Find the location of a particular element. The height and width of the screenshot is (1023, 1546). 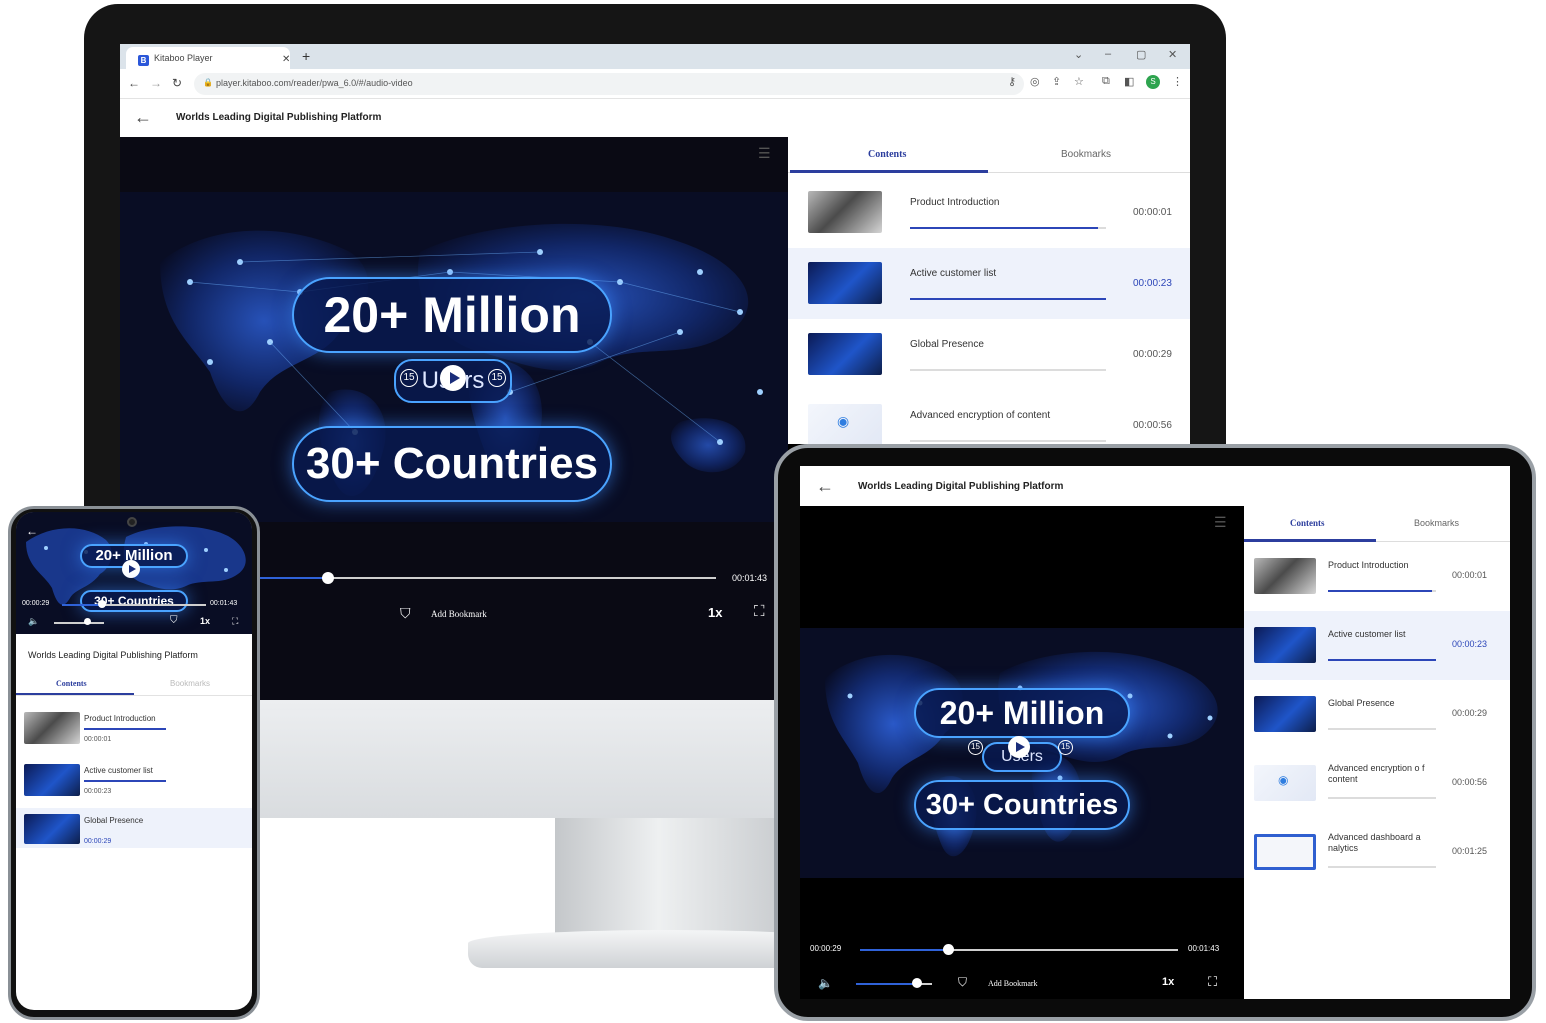

tab-title: Kitaboo Player is located at coordinates (183, 58).